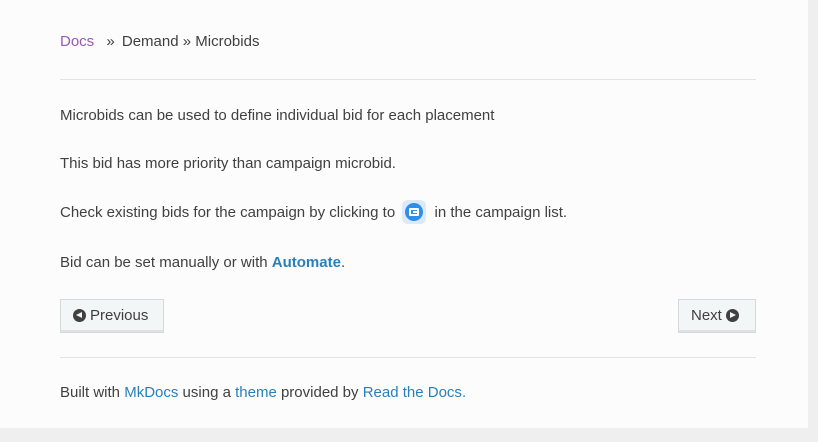  I want to click on breadcrumb: Docs » Demand » Microbids, so click(159, 42).